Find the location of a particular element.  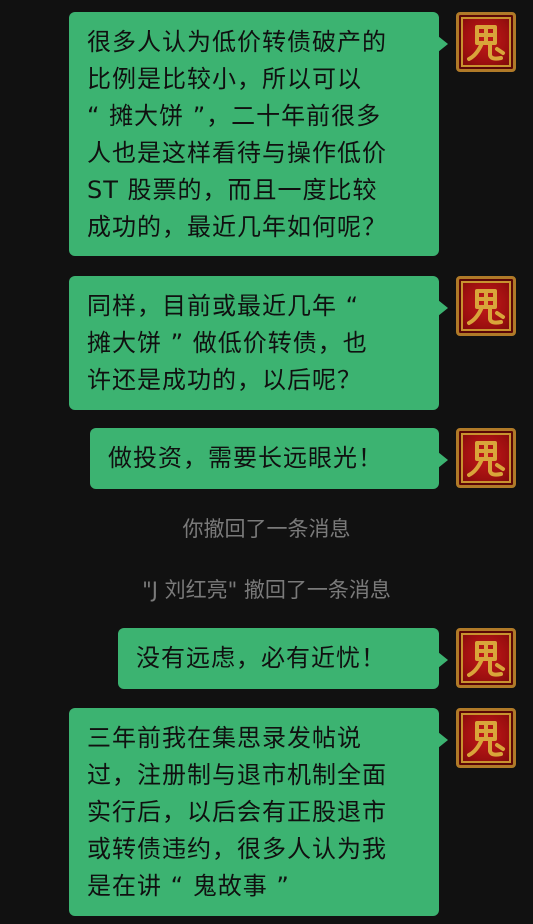

message-bubble: 没有远虑，必有近忧！ is located at coordinates (283, 658).